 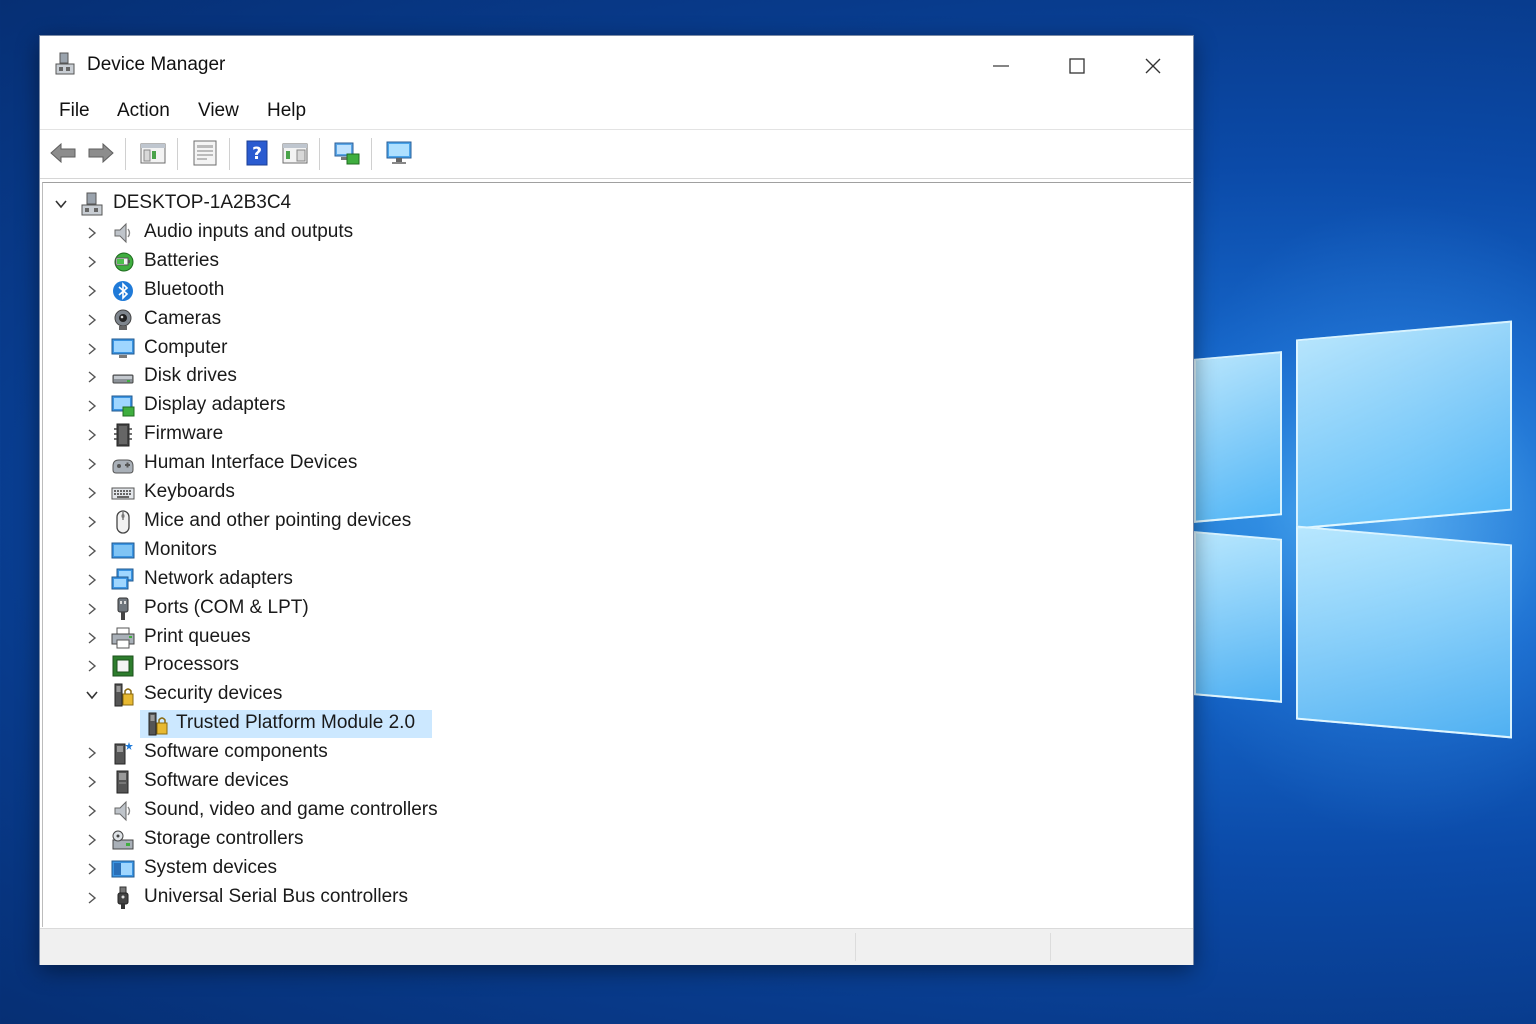 What do you see at coordinates (613, 898) in the screenshot?
I see `tree-item: Universal Serial Bus controllers` at bounding box center [613, 898].